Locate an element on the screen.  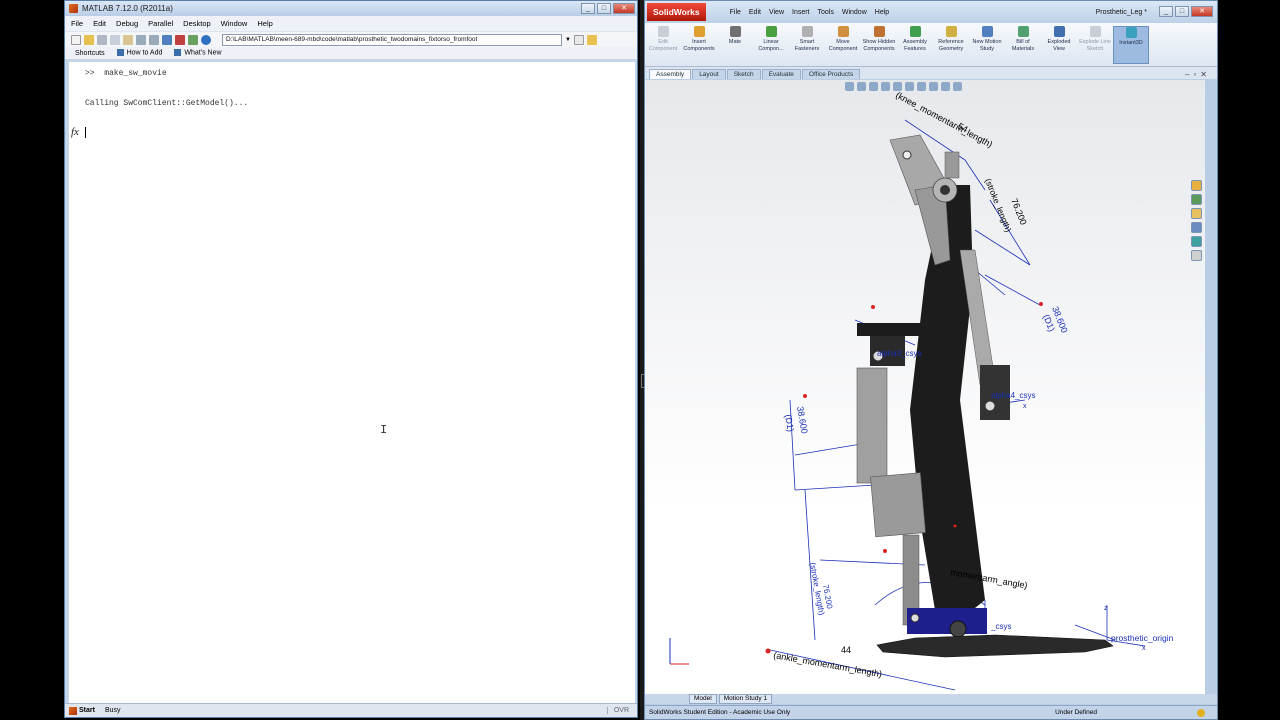
instant3d-icon is located at coordinates (1131, 32).